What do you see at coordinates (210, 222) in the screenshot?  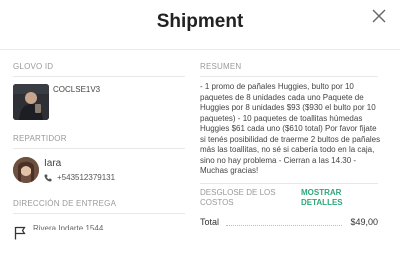 I see `total-label: Total` at bounding box center [210, 222].